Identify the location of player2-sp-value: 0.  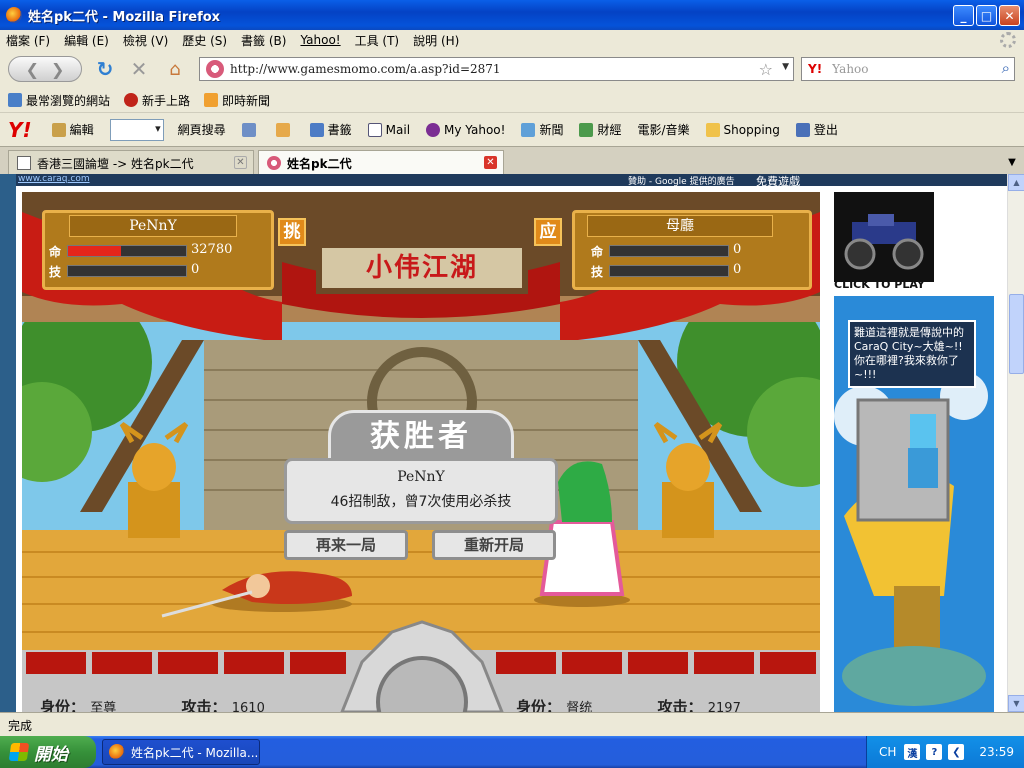
(737, 269).